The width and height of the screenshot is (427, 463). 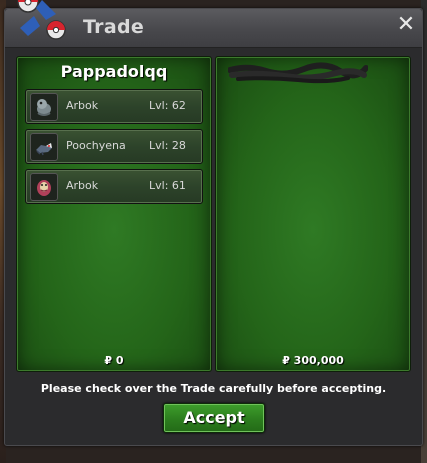 What do you see at coordinates (114, 360) in the screenshot?
I see `left-money-offer: ₽ 0` at bounding box center [114, 360].